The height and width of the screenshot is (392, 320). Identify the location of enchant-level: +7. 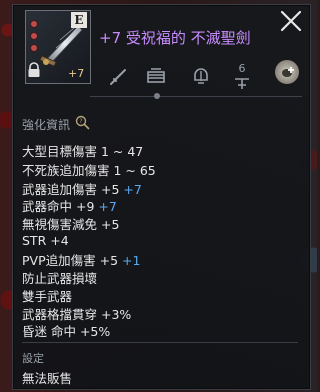
(76, 73).